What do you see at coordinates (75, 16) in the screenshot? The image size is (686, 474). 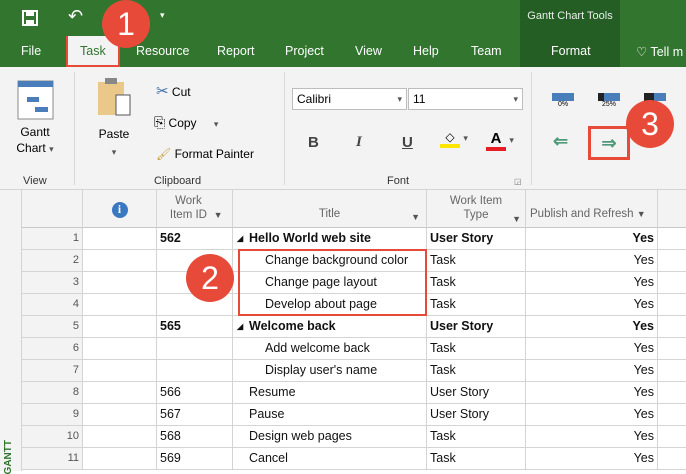 I see `undo-icon: ↶` at bounding box center [75, 16].